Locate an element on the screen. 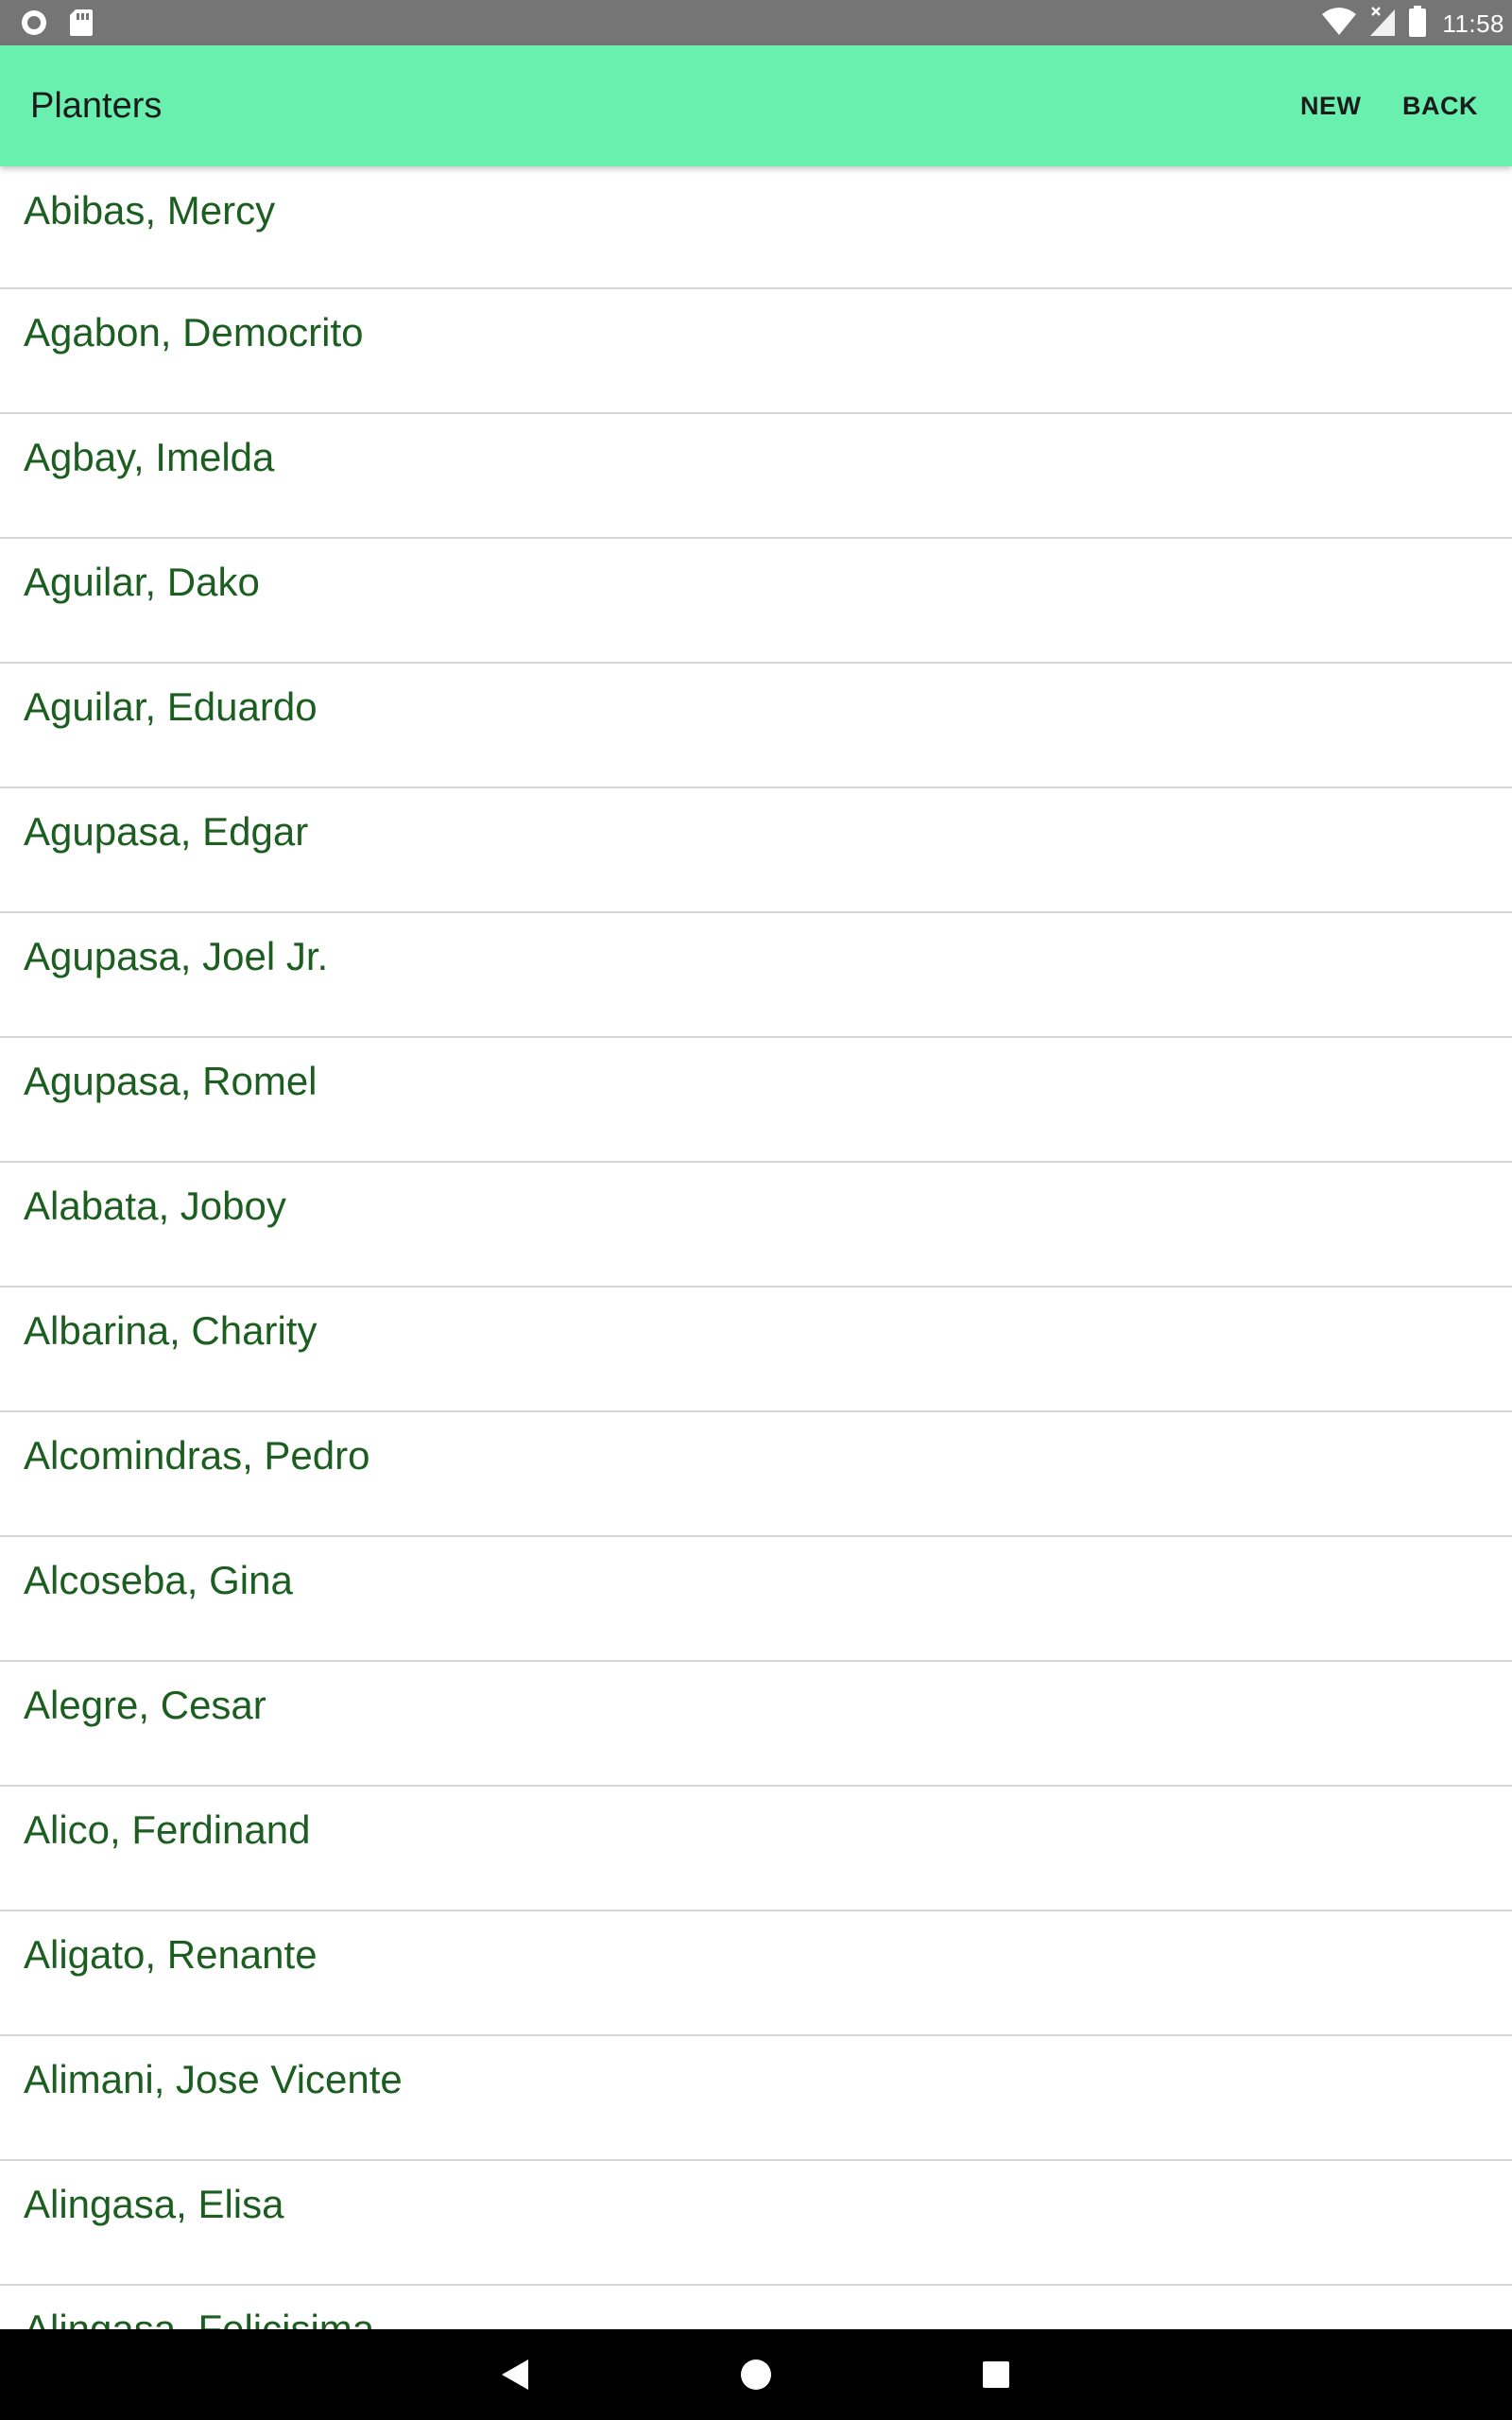 Image resolution: width=1512 pixels, height=2420 pixels. planter-name: Agabon, Democrito is located at coordinates (194, 332).